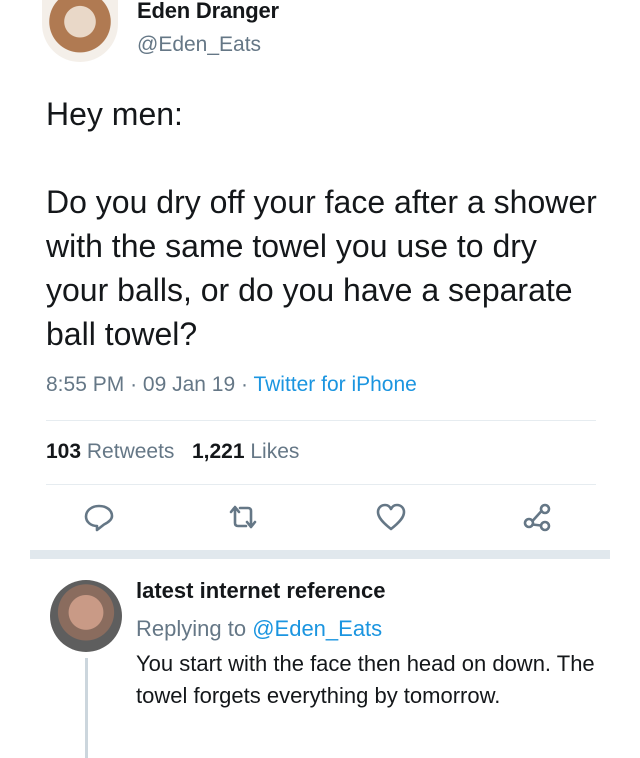 This screenshot has height=758, width=640. Describe the element at coordinates (243, 517) in the screenshot. I see `retweet-icon` at that location.